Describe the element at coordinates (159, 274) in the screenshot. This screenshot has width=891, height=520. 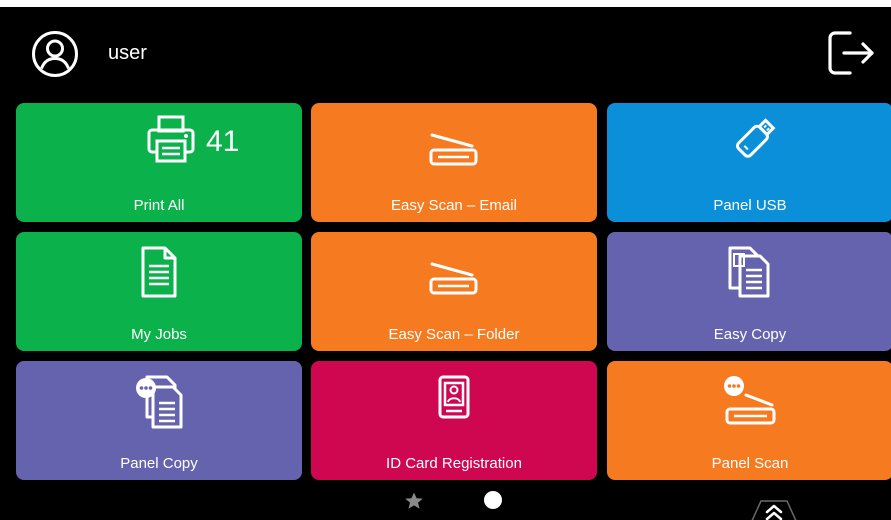
I see `document-icon` at that location.